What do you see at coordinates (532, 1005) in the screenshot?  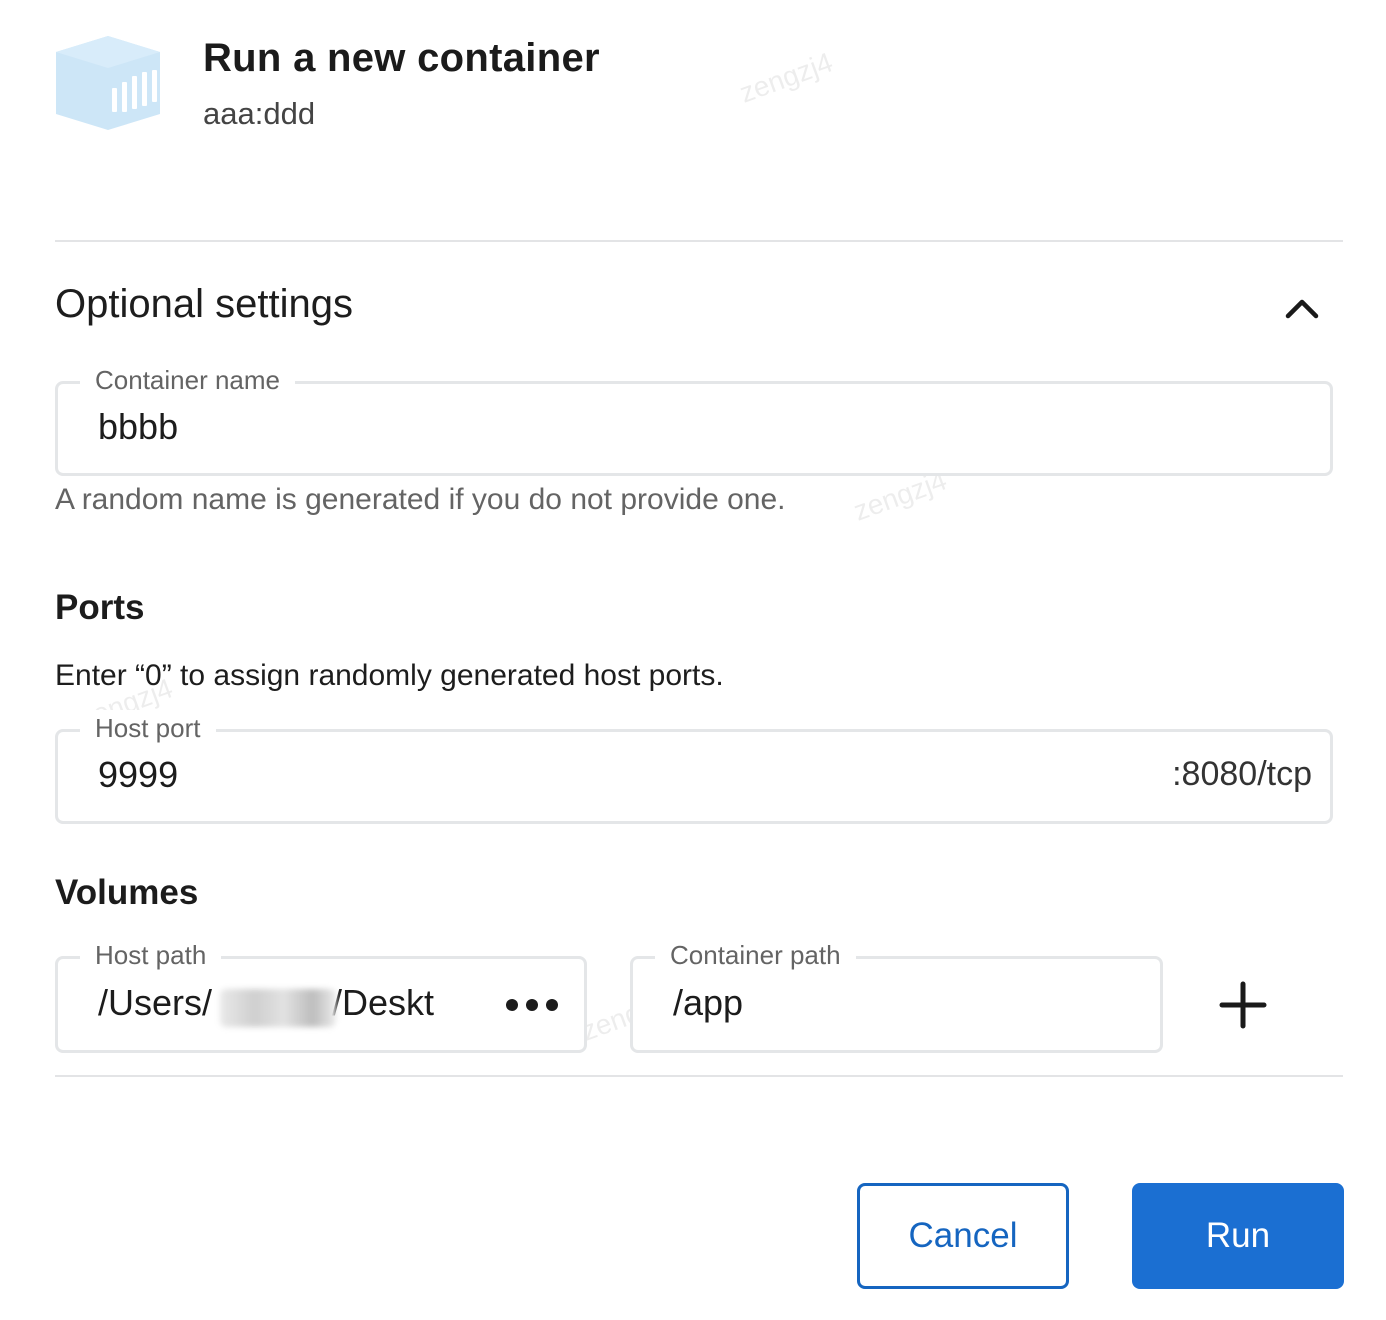 I see `more-horizontal-icon` at bounding box center [532, 1005].